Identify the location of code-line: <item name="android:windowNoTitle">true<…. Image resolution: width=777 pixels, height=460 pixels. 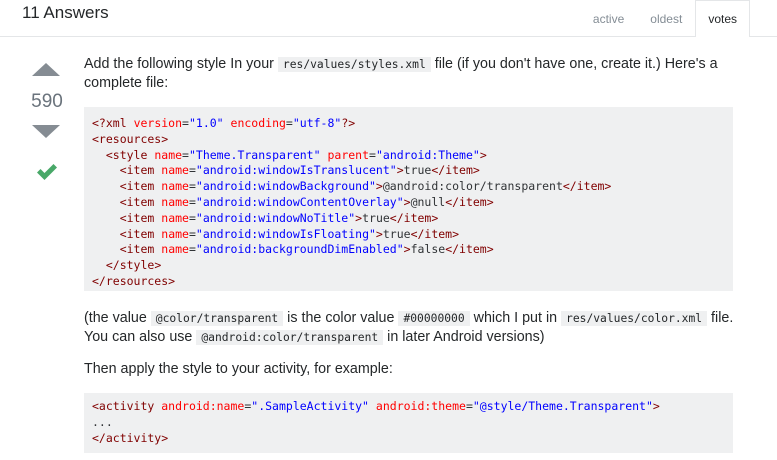
(279, 217).